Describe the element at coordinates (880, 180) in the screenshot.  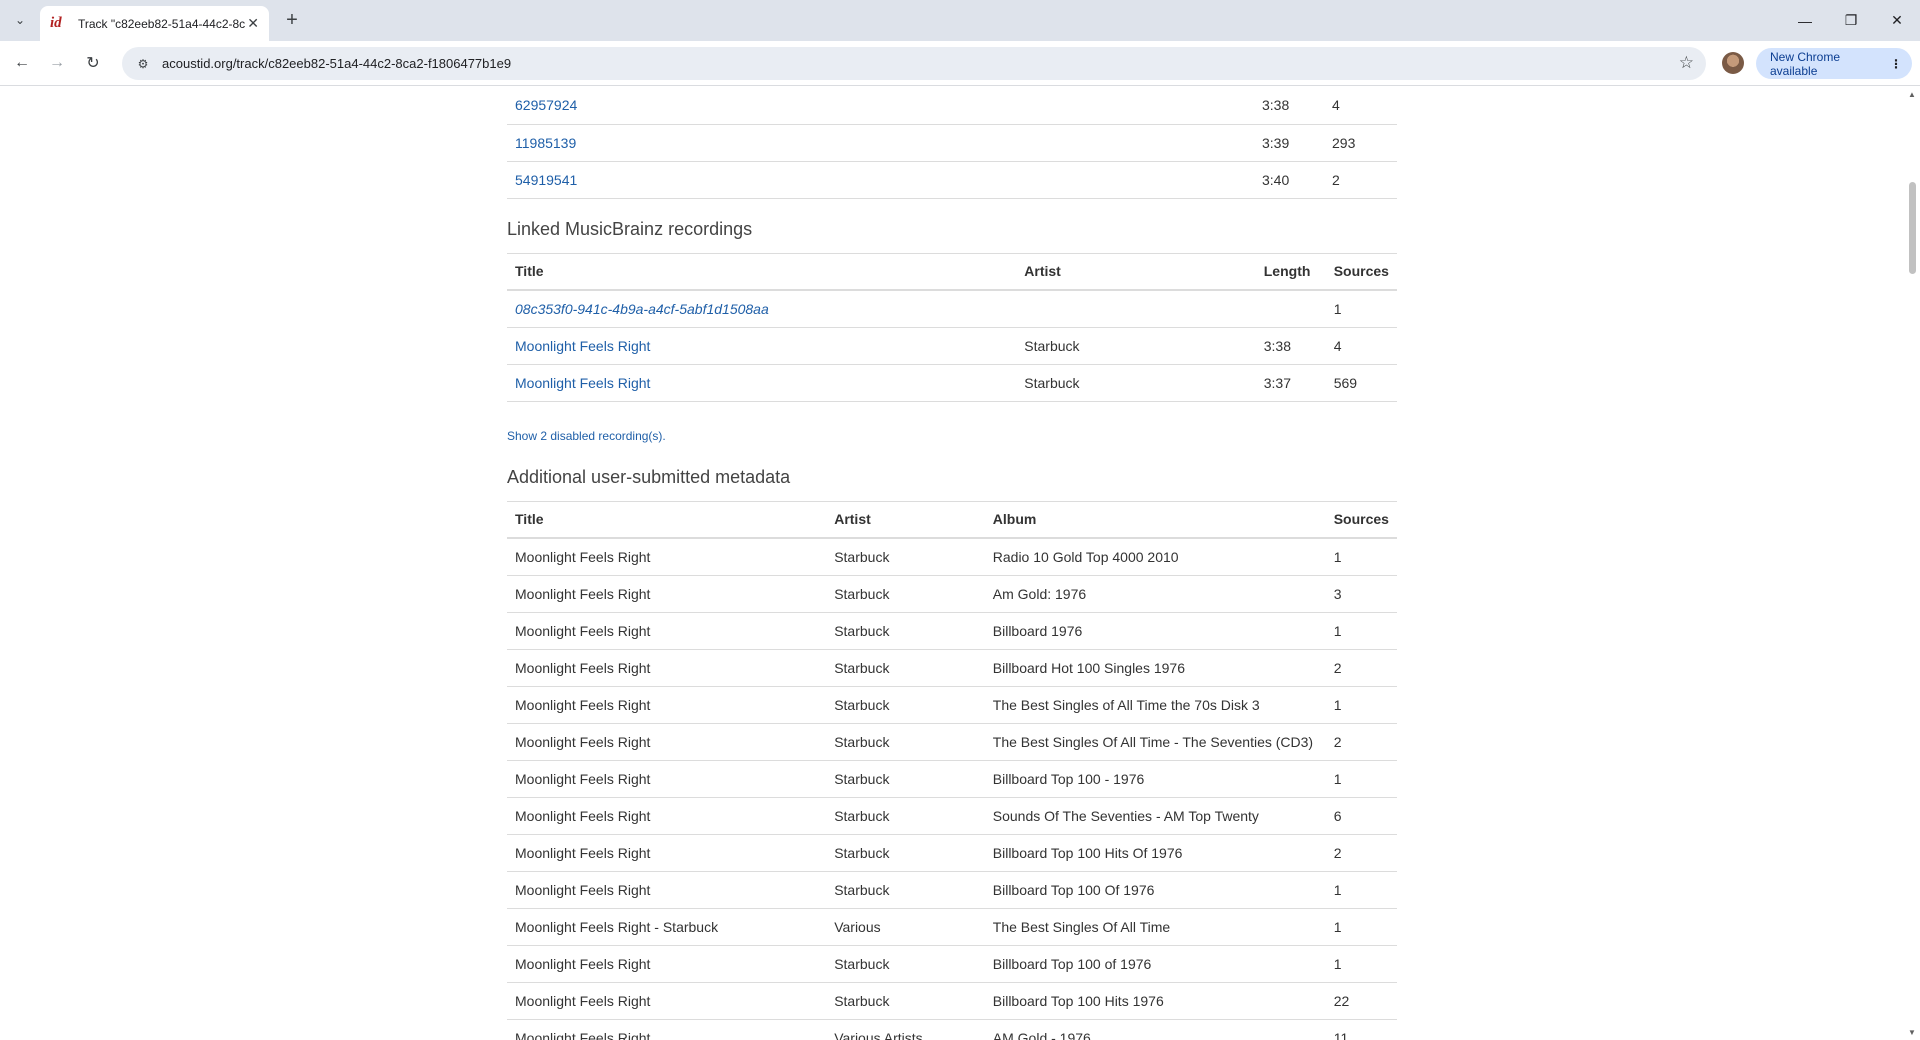
I see `fingerprint-id-cell: 54919541` at that location.